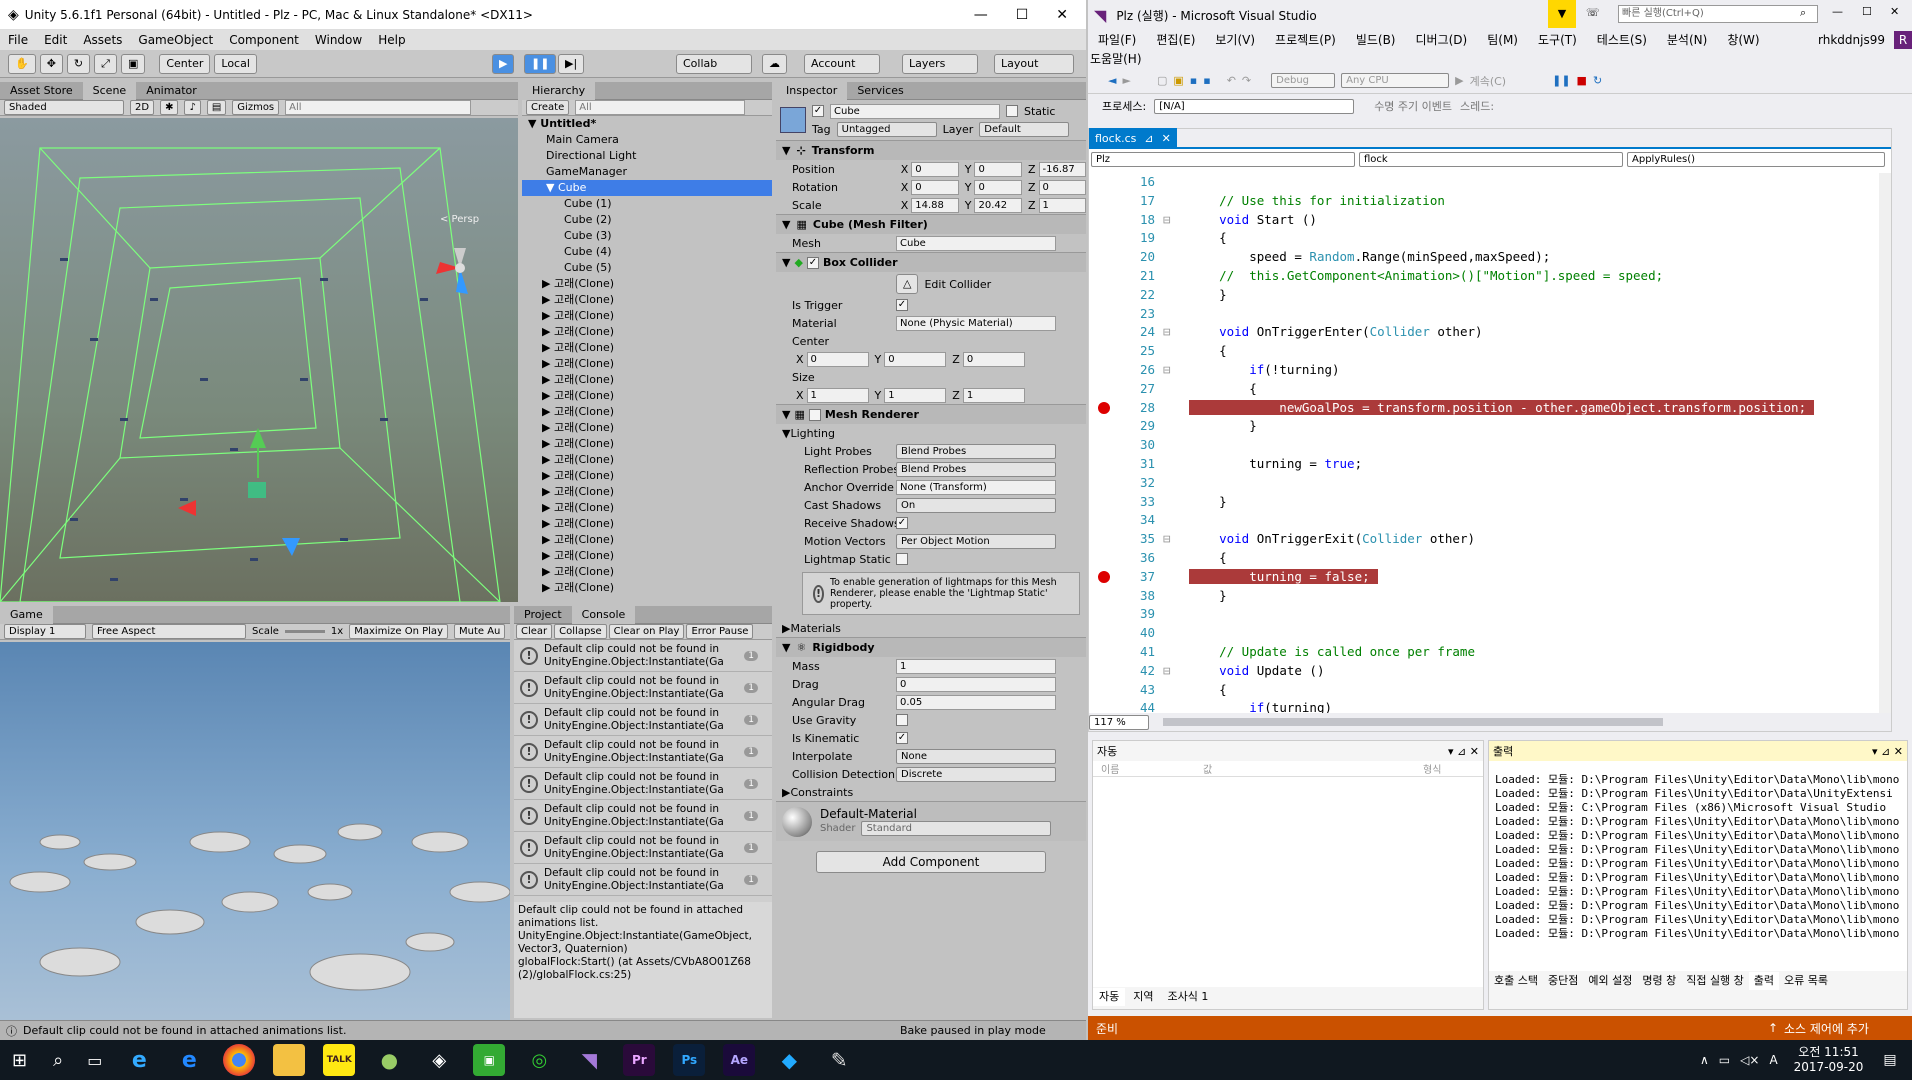  I want to click on expand-arrow-icon: ▼, so click(552, 187).